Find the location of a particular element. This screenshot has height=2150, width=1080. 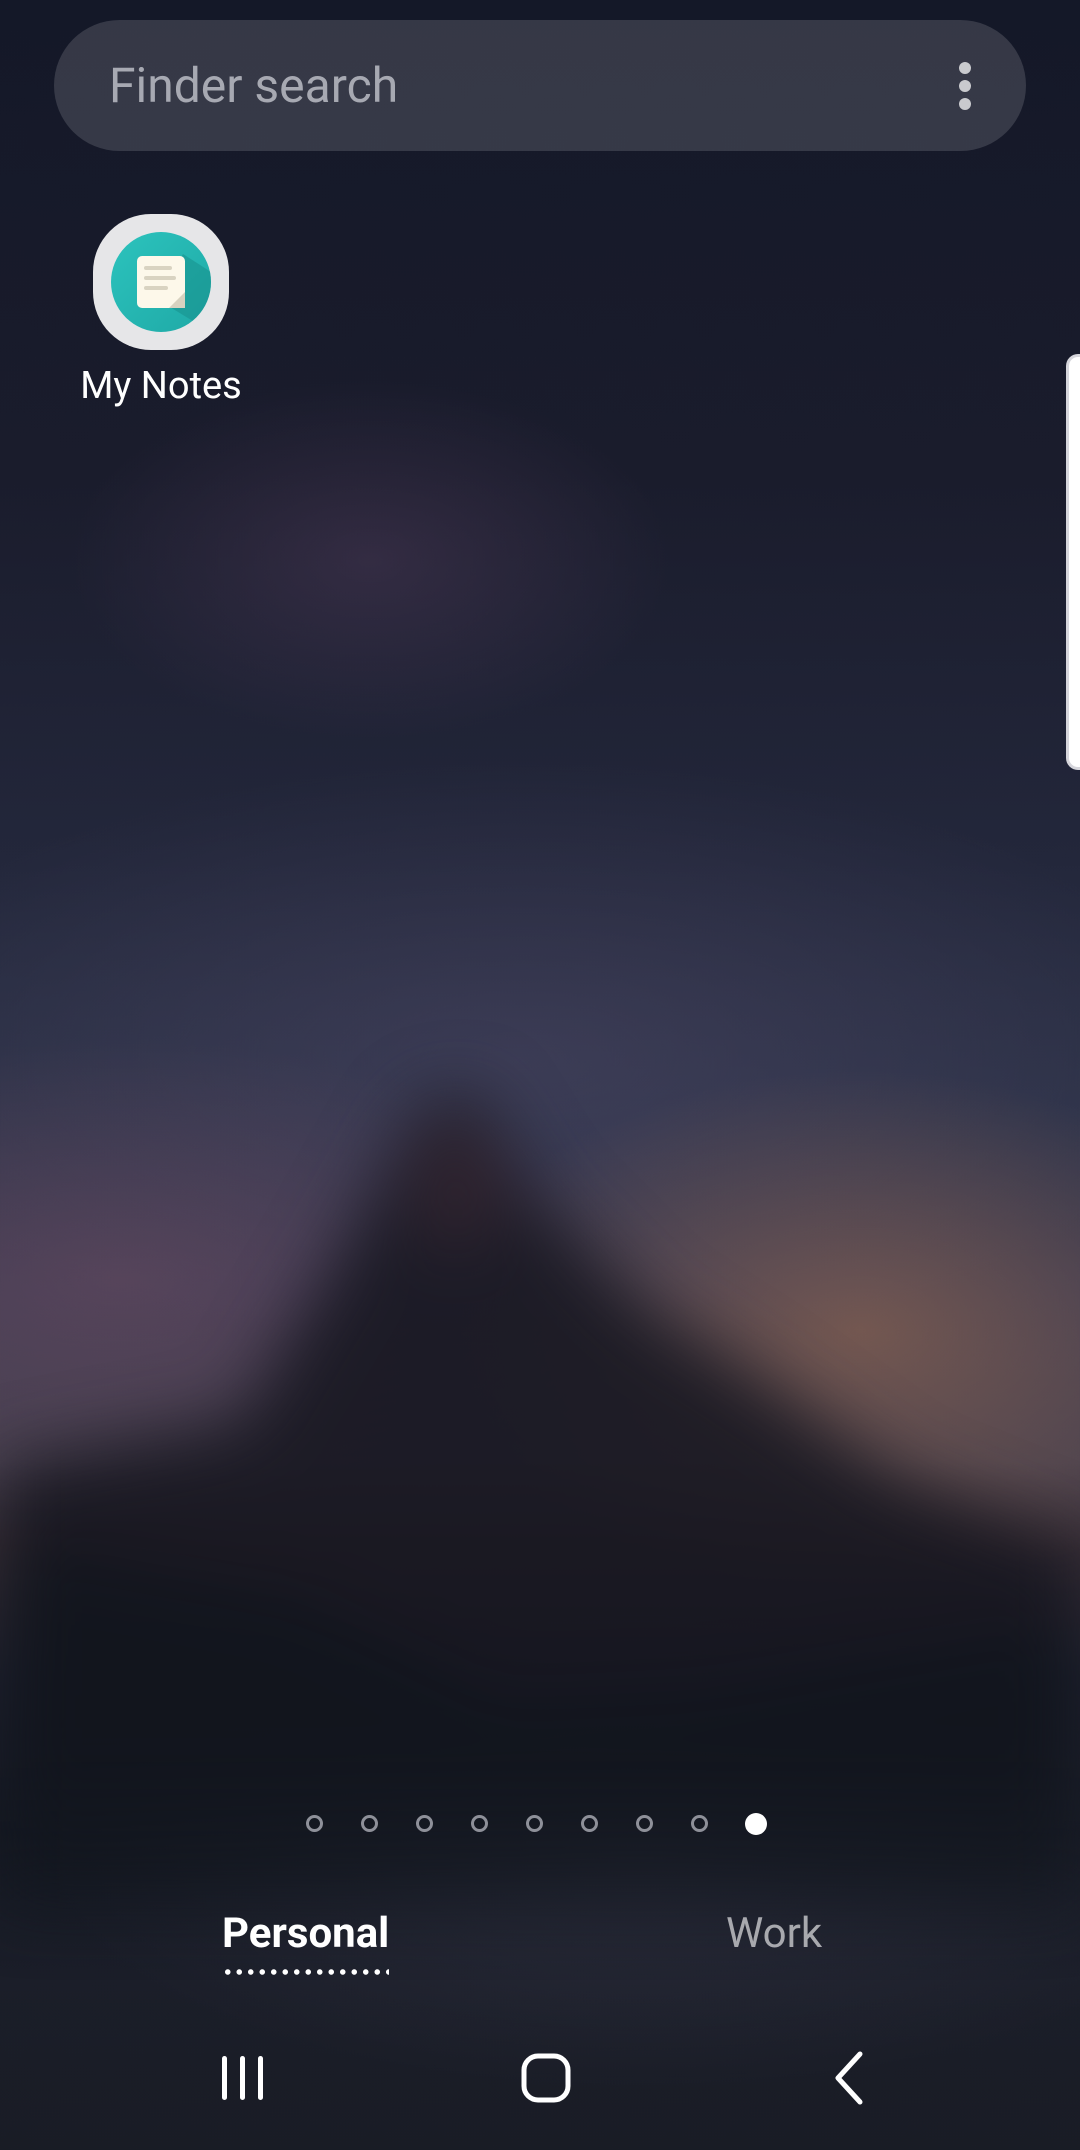

recents-button is located at coordinates (244, 2076).